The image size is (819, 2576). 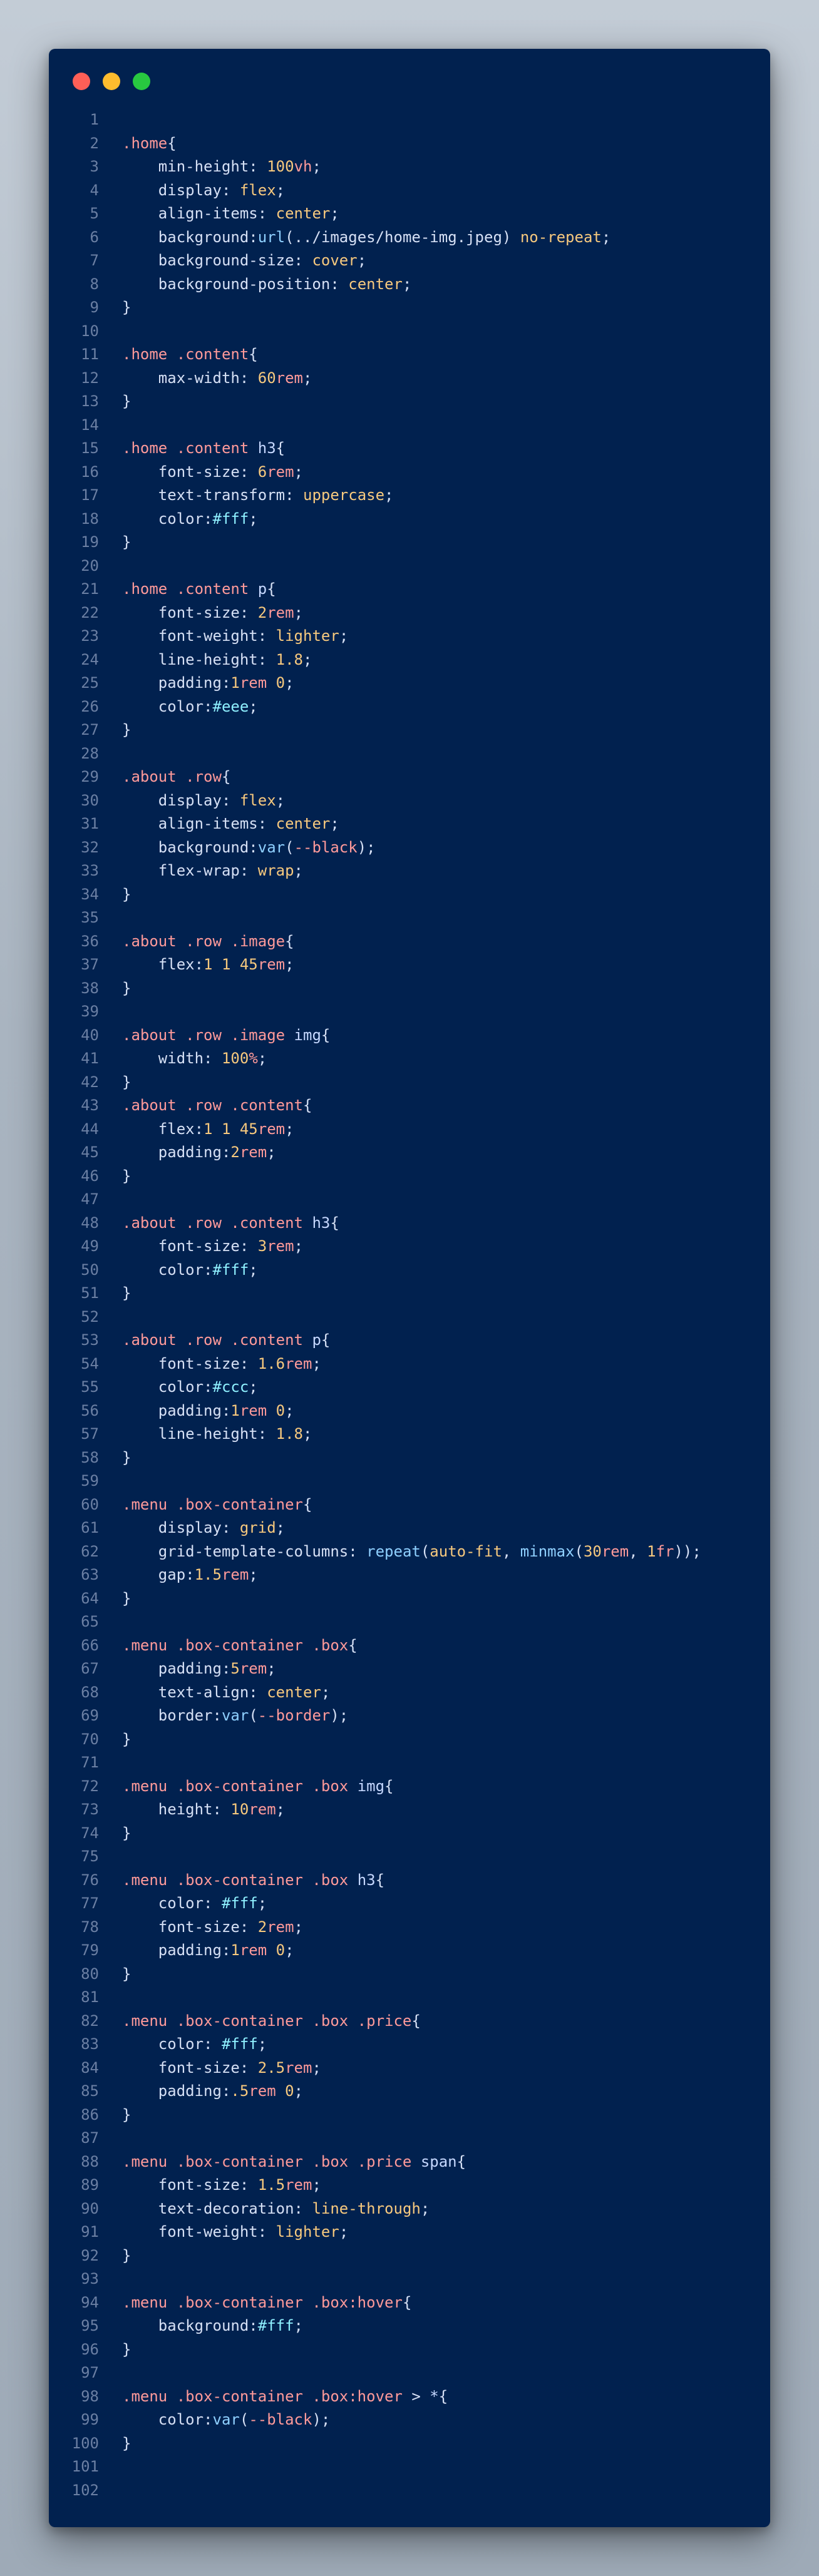 I want to click on code-line: 33 flex-wrap: wrap;, so click(x=409, y=871).